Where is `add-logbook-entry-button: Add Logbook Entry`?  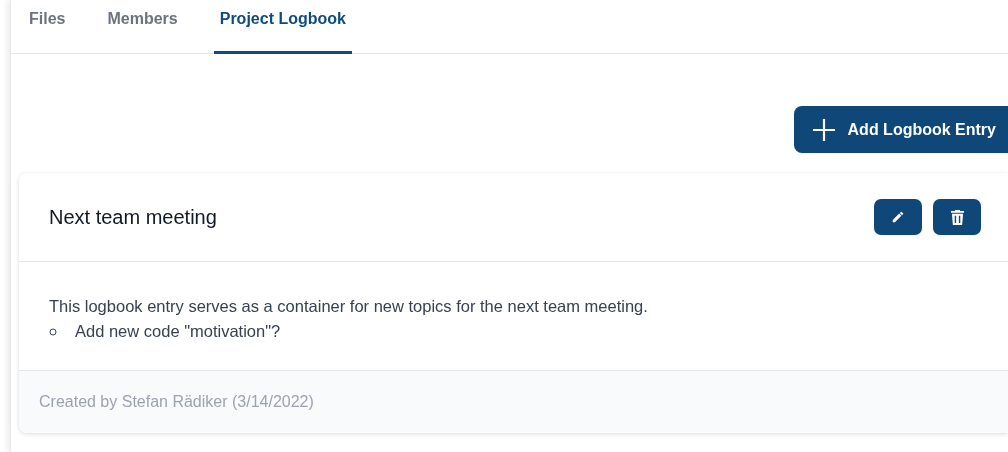 add-logbook-entry-button: Add Logbook Entry is located at coordinates (900, 129).